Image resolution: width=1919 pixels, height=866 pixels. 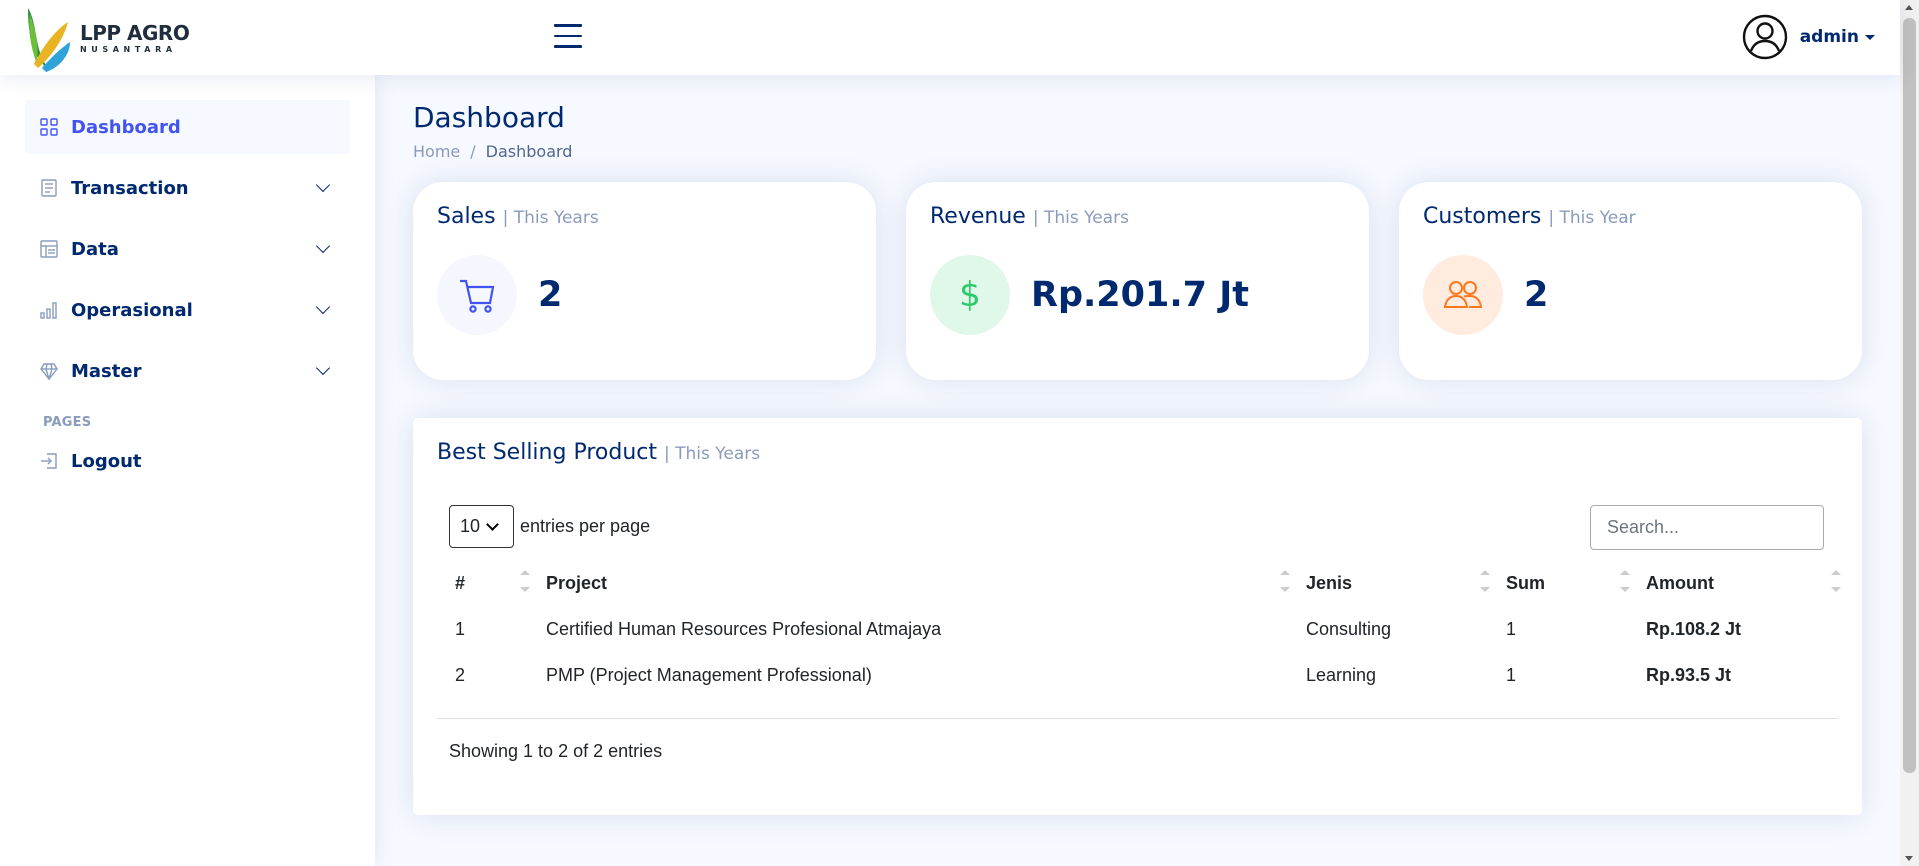 What do you see at coordinates (950, 37) in the screenshot?
I see `top-header: LPP AGRO NUSANTARA admin` at bounding box center [950, 37].